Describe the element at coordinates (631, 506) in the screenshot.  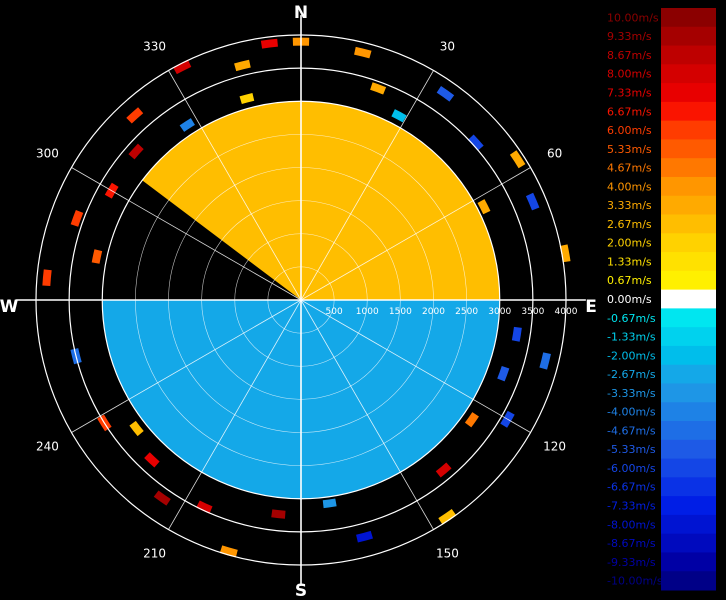
I see `colorbar-label: -7.33m/s` at that location.